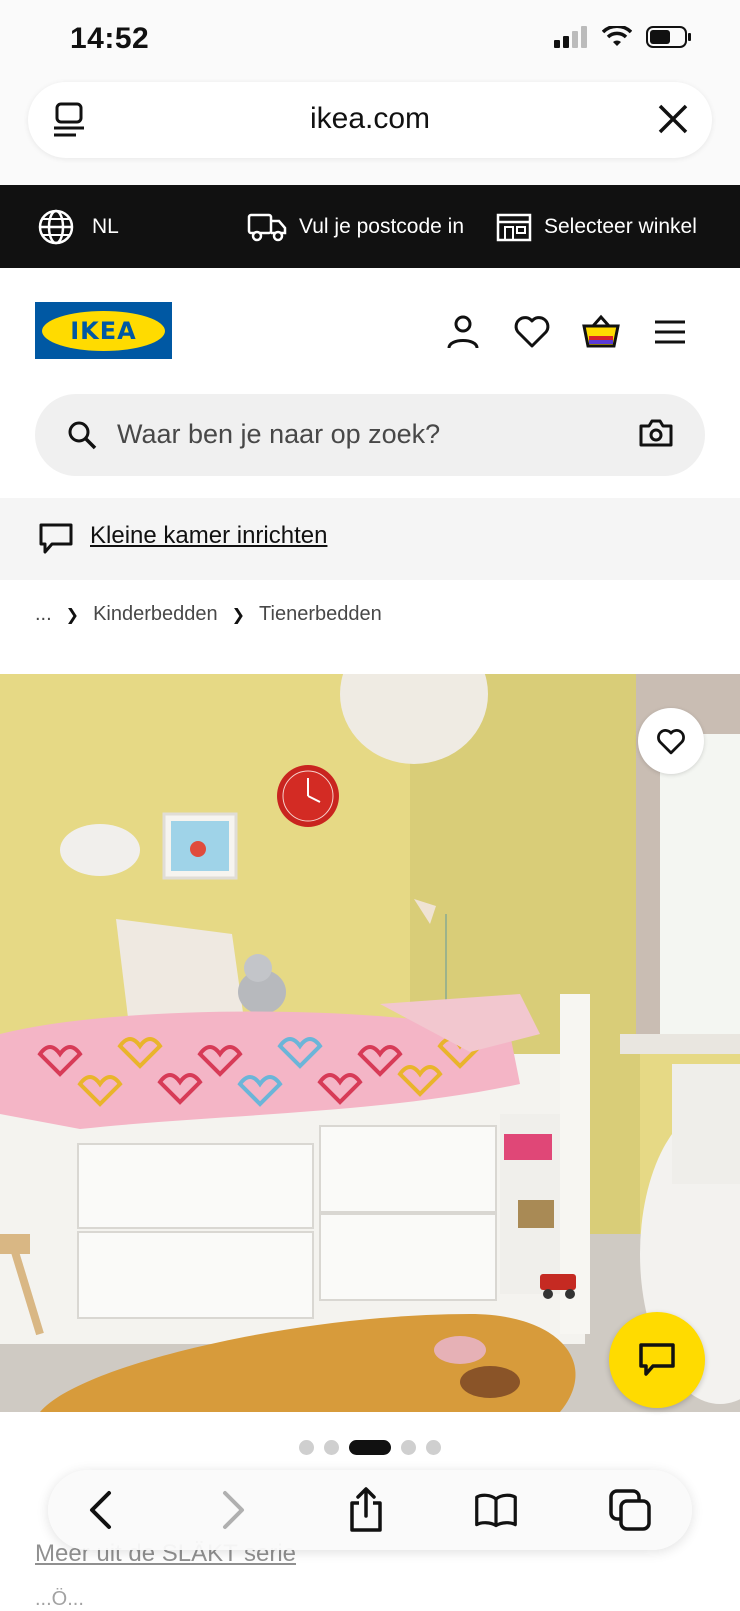 This screenshot has height=1611, width=740. What do you see at coordinates (668, 37) in the screenshot?
I see `battery-icon` at bounding box center [668, 37].